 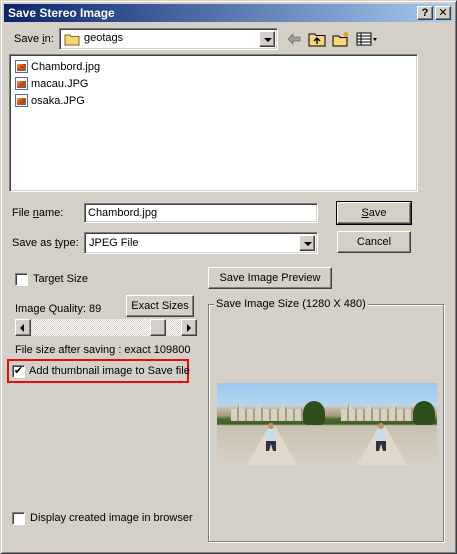 I want to click on file-list-item: macau.JPG, so click(x=213, y=83).